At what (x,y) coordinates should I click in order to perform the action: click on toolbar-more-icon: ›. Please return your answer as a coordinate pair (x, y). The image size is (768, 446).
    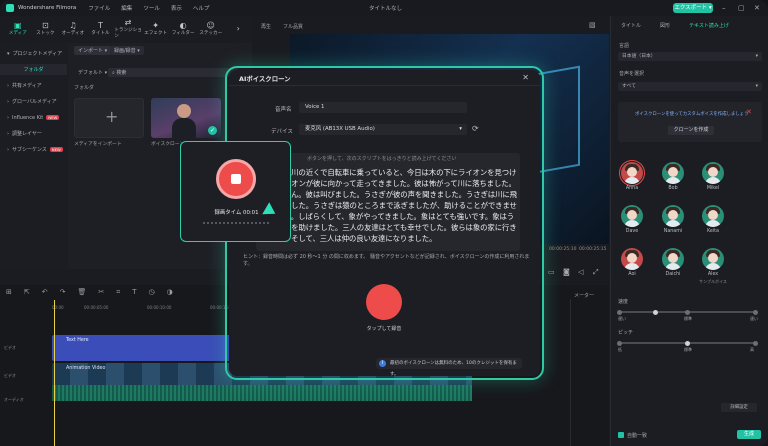
    Looking at the image, I should click on (239, 28).